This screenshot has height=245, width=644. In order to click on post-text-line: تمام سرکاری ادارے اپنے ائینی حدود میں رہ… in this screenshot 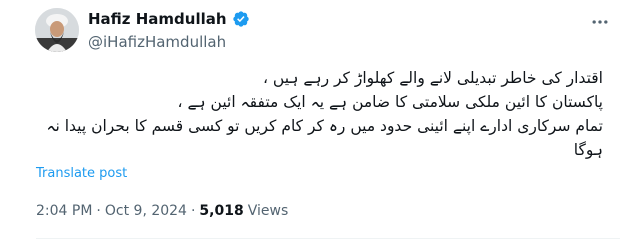, I will do `click(324, 126)`.